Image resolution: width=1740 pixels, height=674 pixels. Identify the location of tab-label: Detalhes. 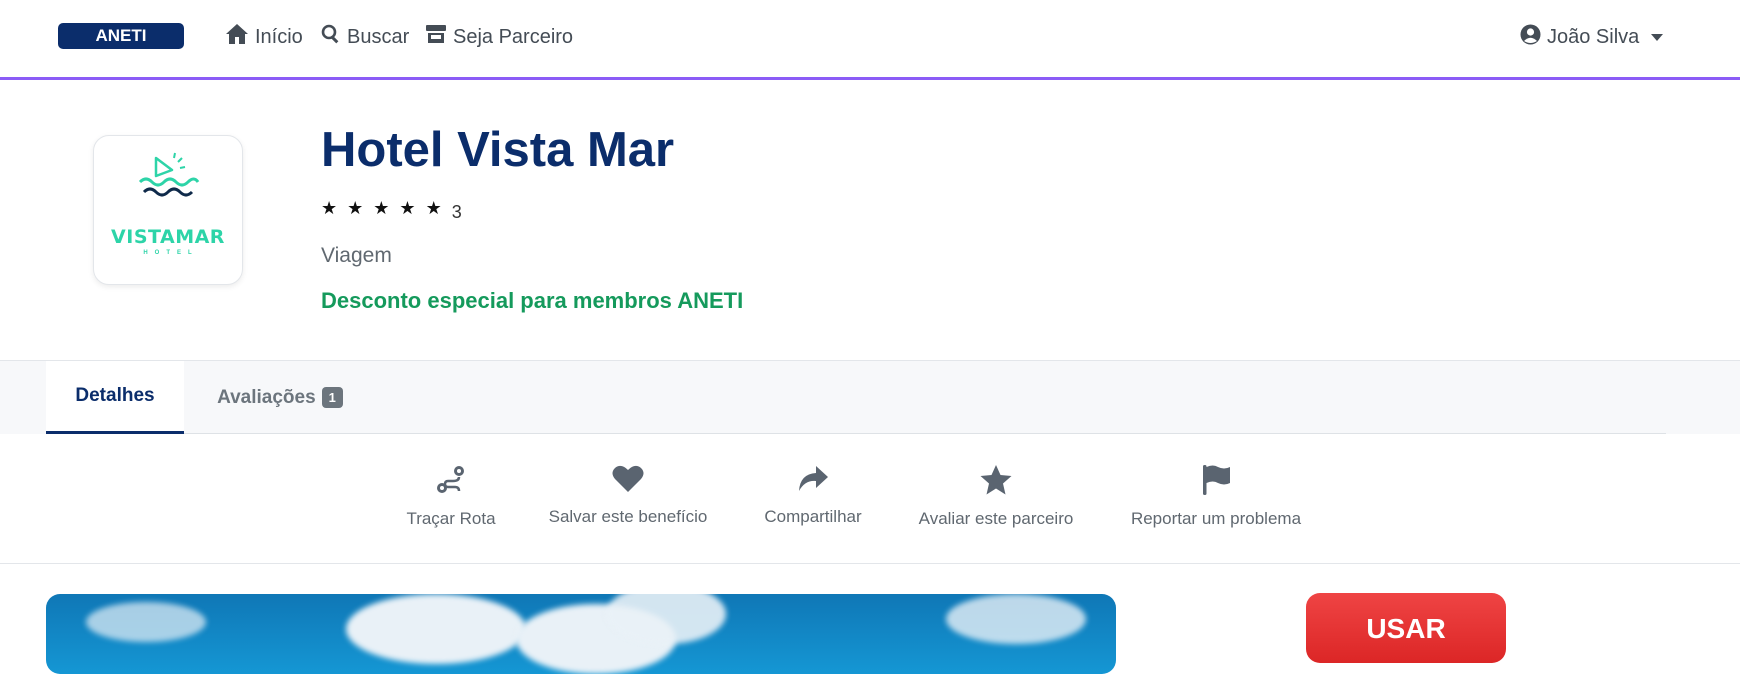
(115, 395).